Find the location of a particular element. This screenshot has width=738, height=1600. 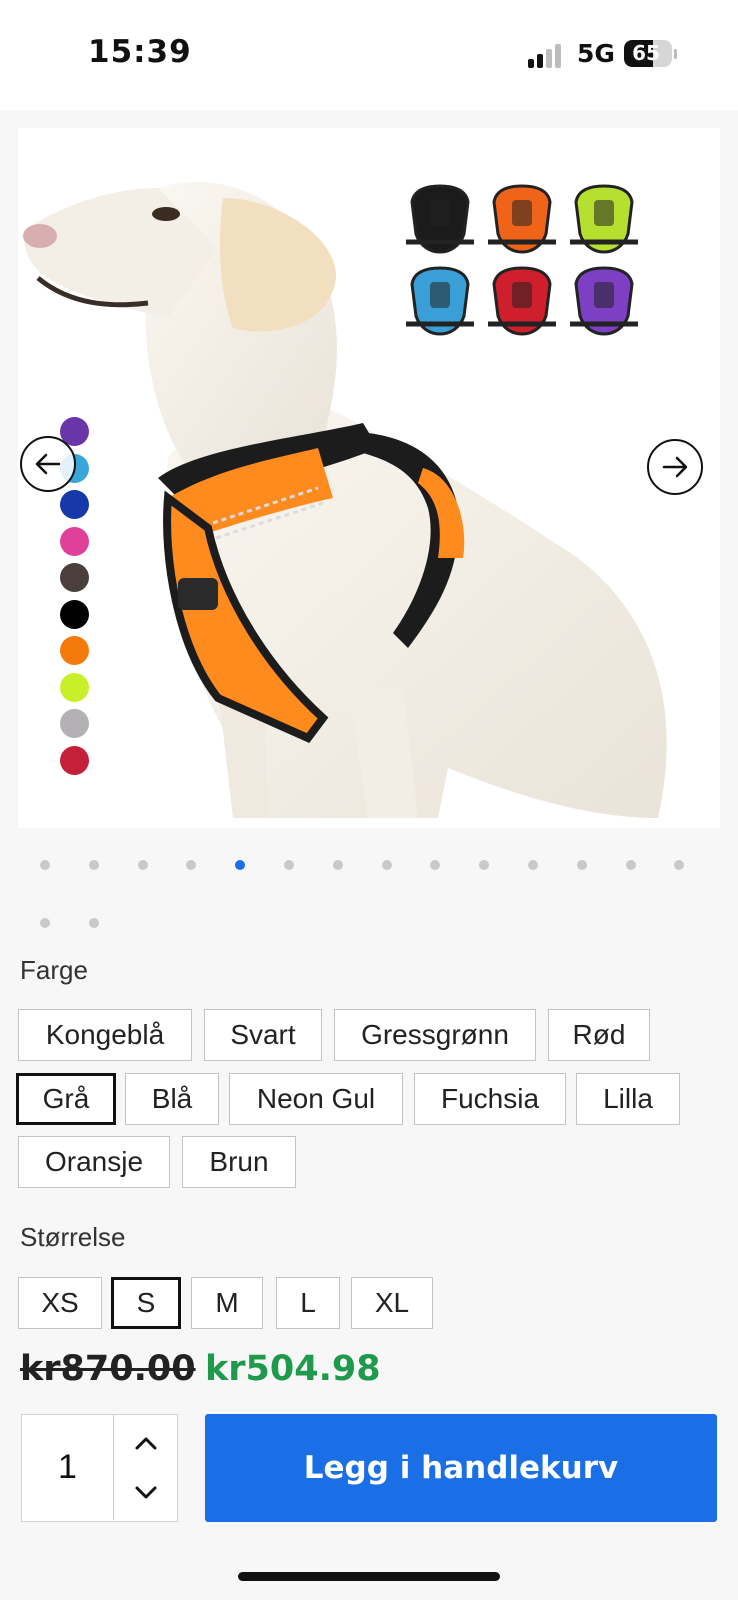

color-option-button: Brun is located at coordinates (239, 1162).